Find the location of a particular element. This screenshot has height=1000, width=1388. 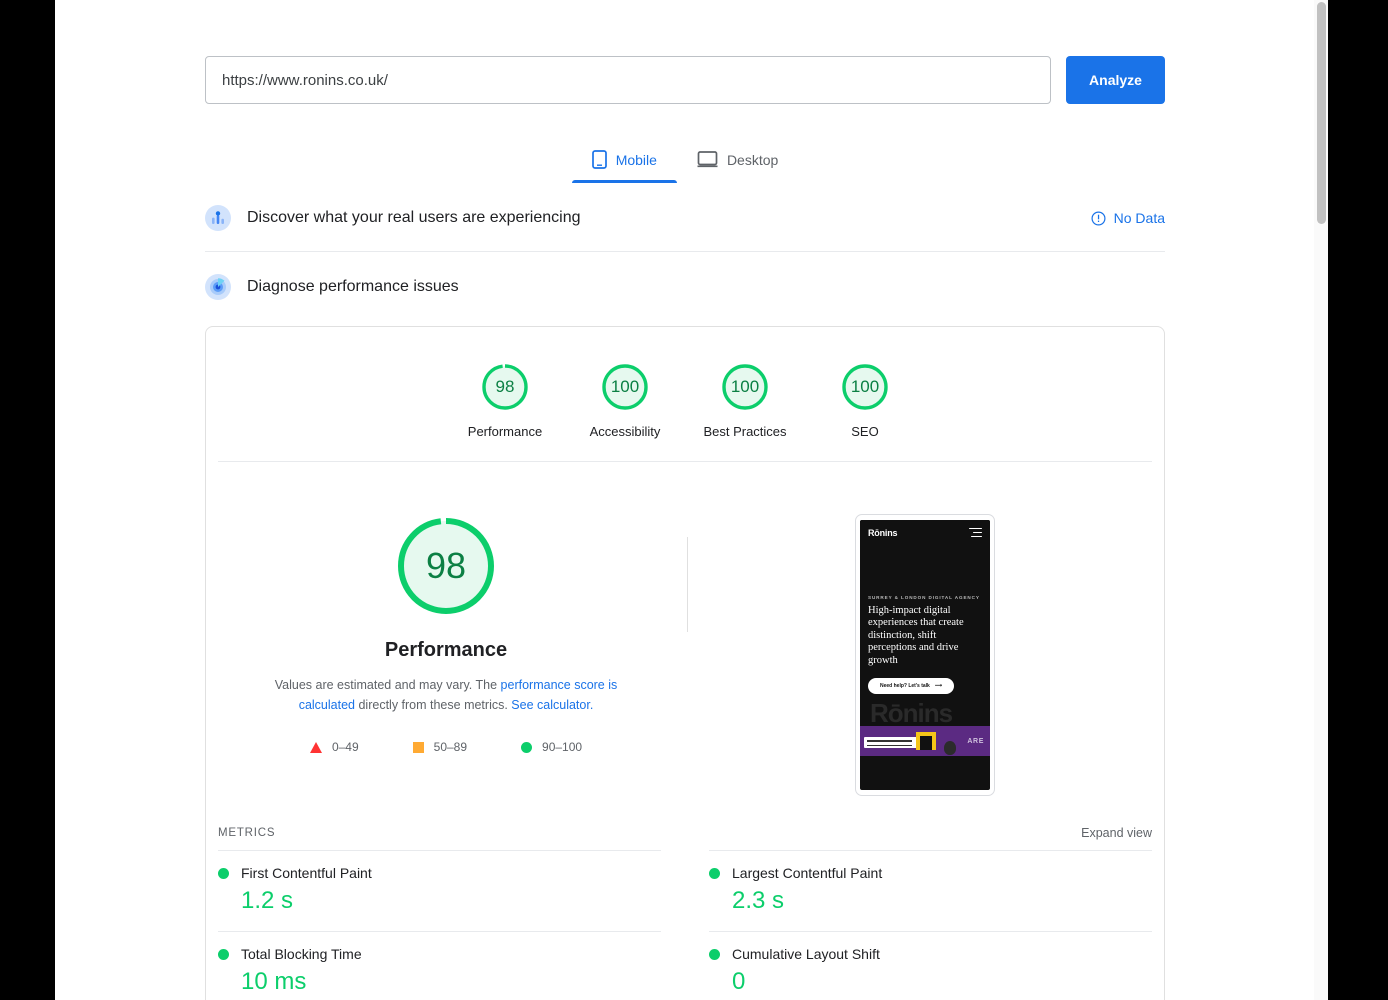

performance-score-value: 98 is located at coordinates (446, 565).